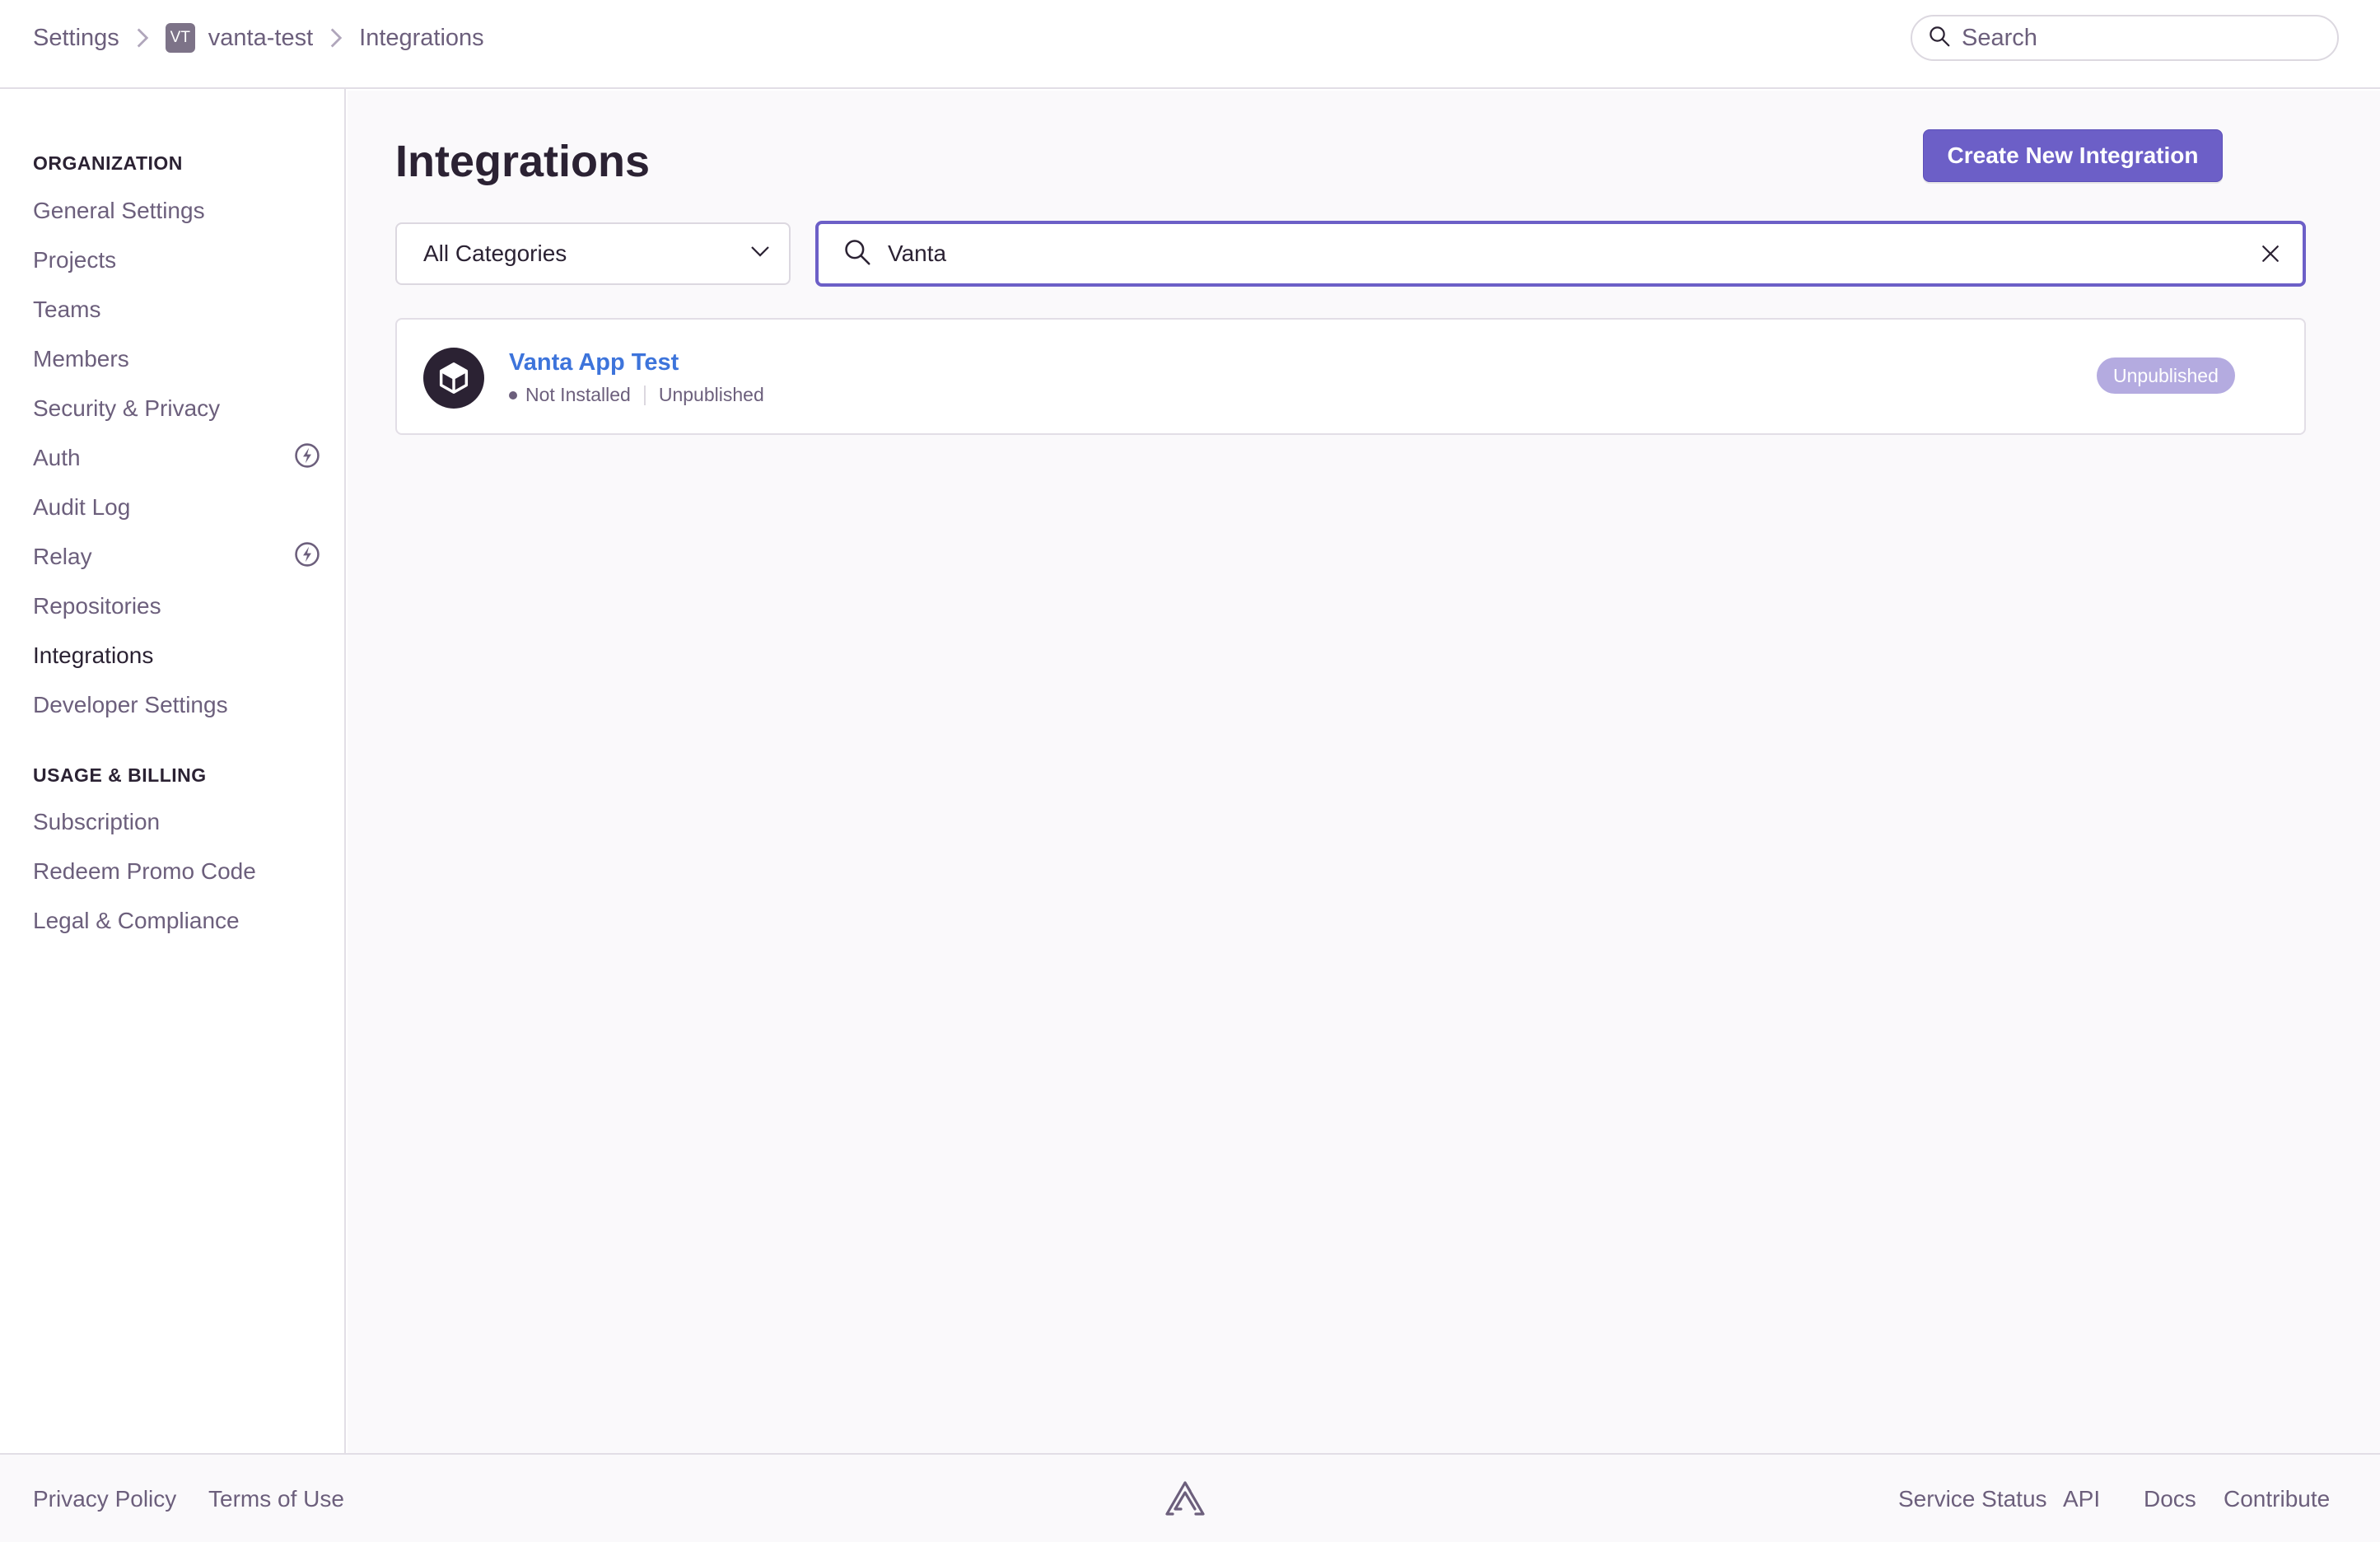  I want to click on sidebar-item-label: Repositories, so click(97, 606).